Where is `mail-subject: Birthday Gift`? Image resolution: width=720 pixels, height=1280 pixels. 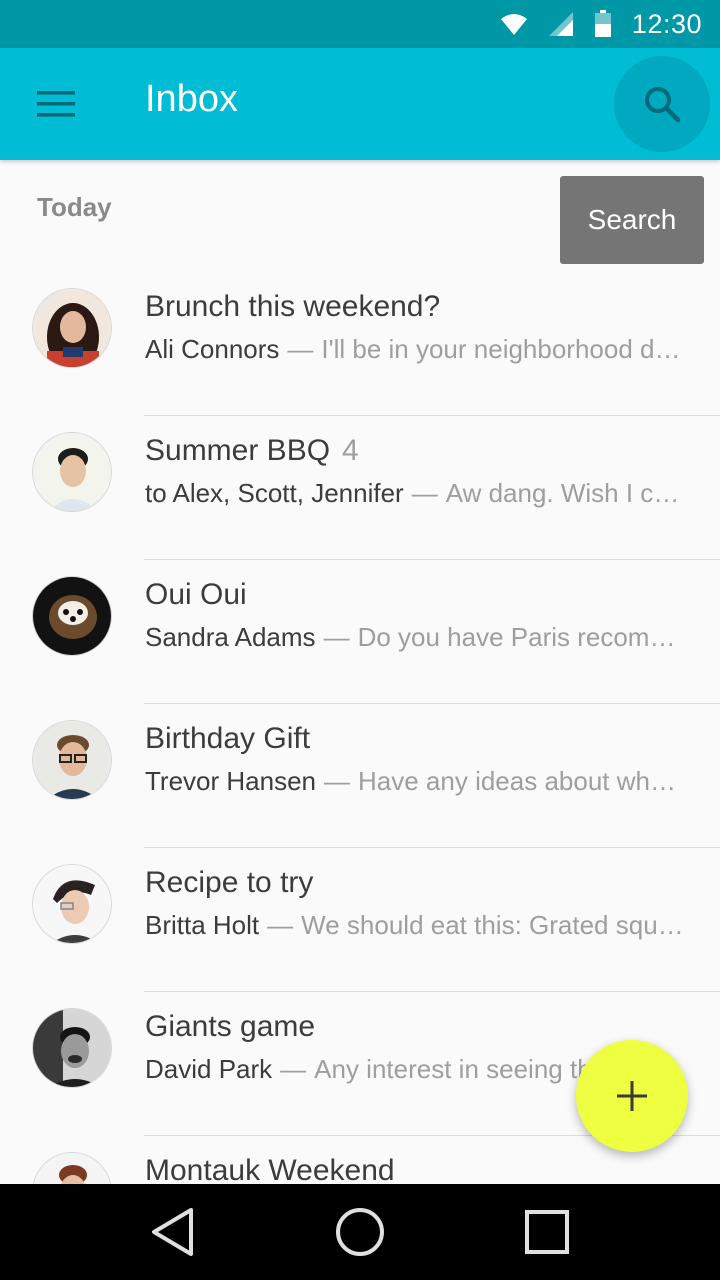 mail-subject: Birthday Gift is located at coordinates (228, 738).